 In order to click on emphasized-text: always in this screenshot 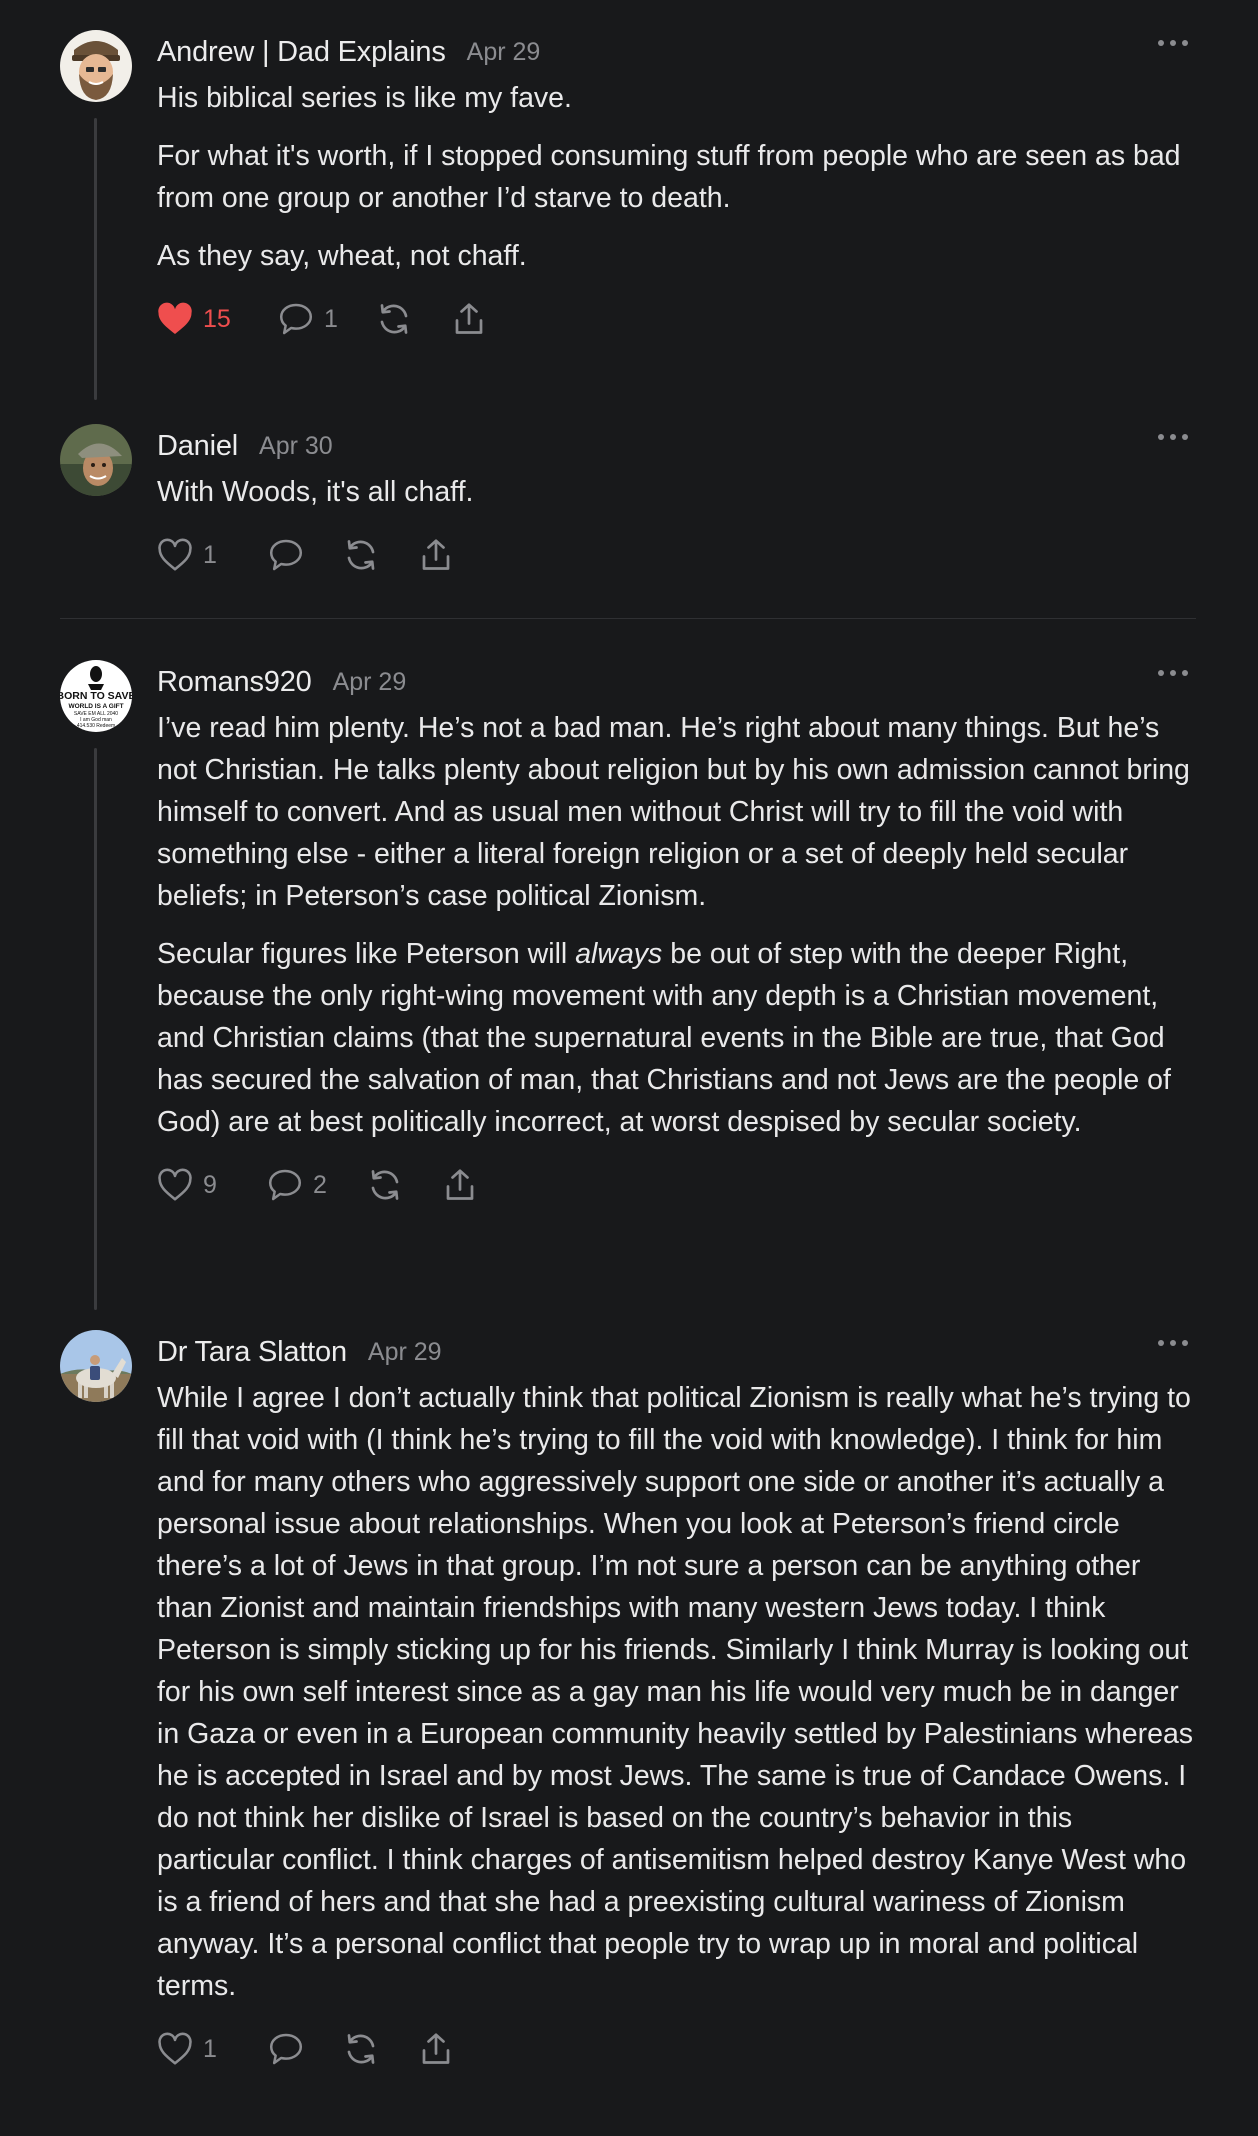, I will do `click(619, 954)`.